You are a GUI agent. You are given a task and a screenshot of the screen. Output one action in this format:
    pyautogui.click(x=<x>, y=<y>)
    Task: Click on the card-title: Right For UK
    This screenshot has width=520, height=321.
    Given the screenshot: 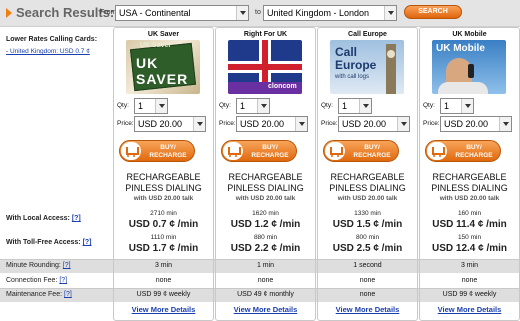 What is the action you would take?
    pyautogui.click(x=265, y=34)
    